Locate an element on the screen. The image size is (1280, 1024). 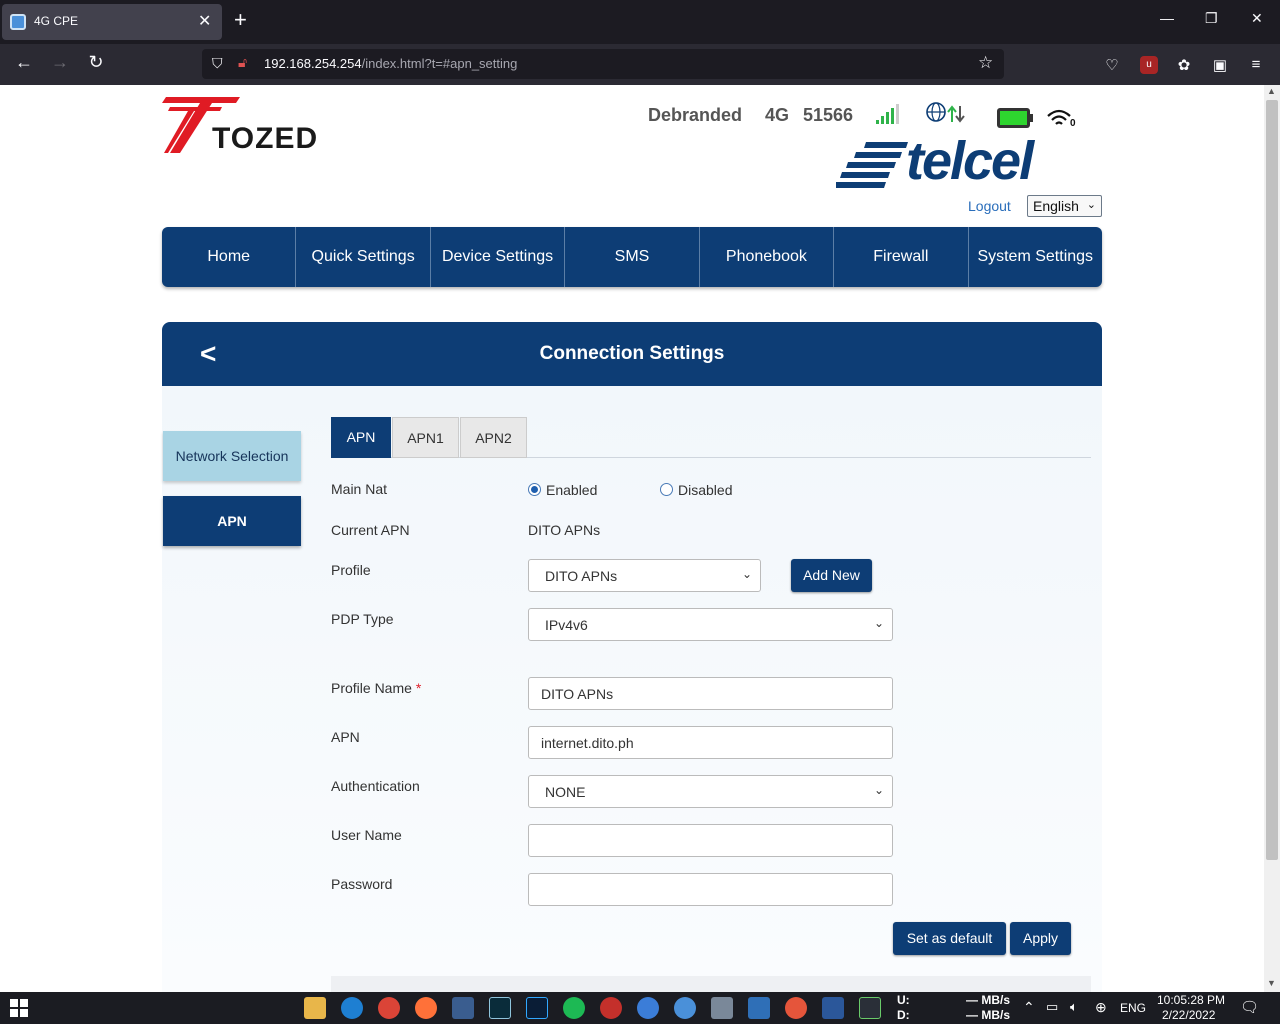
tracking-shield-icon: ⛉ is located at coordinates (217, 63).